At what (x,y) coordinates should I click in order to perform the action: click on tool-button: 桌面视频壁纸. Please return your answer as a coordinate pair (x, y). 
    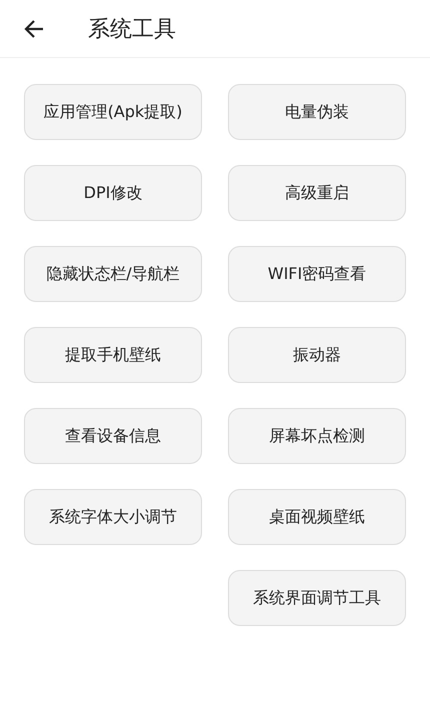
    Looking at the image, I should click on (317, 517).